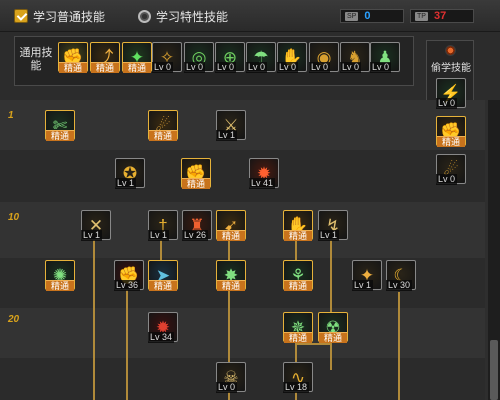 Image resolution: width=500 pixels, height=400 pixels. I want to click on skill-slot: ✦ 精通, so click(137, 61).